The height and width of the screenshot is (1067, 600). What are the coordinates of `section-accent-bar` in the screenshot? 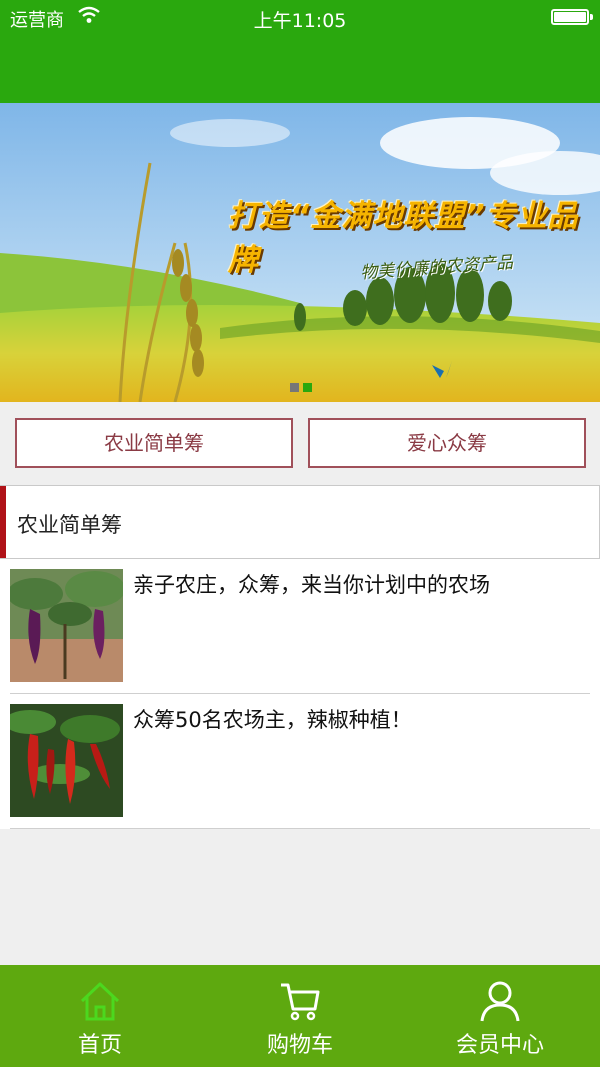 It's located at (3, 522).